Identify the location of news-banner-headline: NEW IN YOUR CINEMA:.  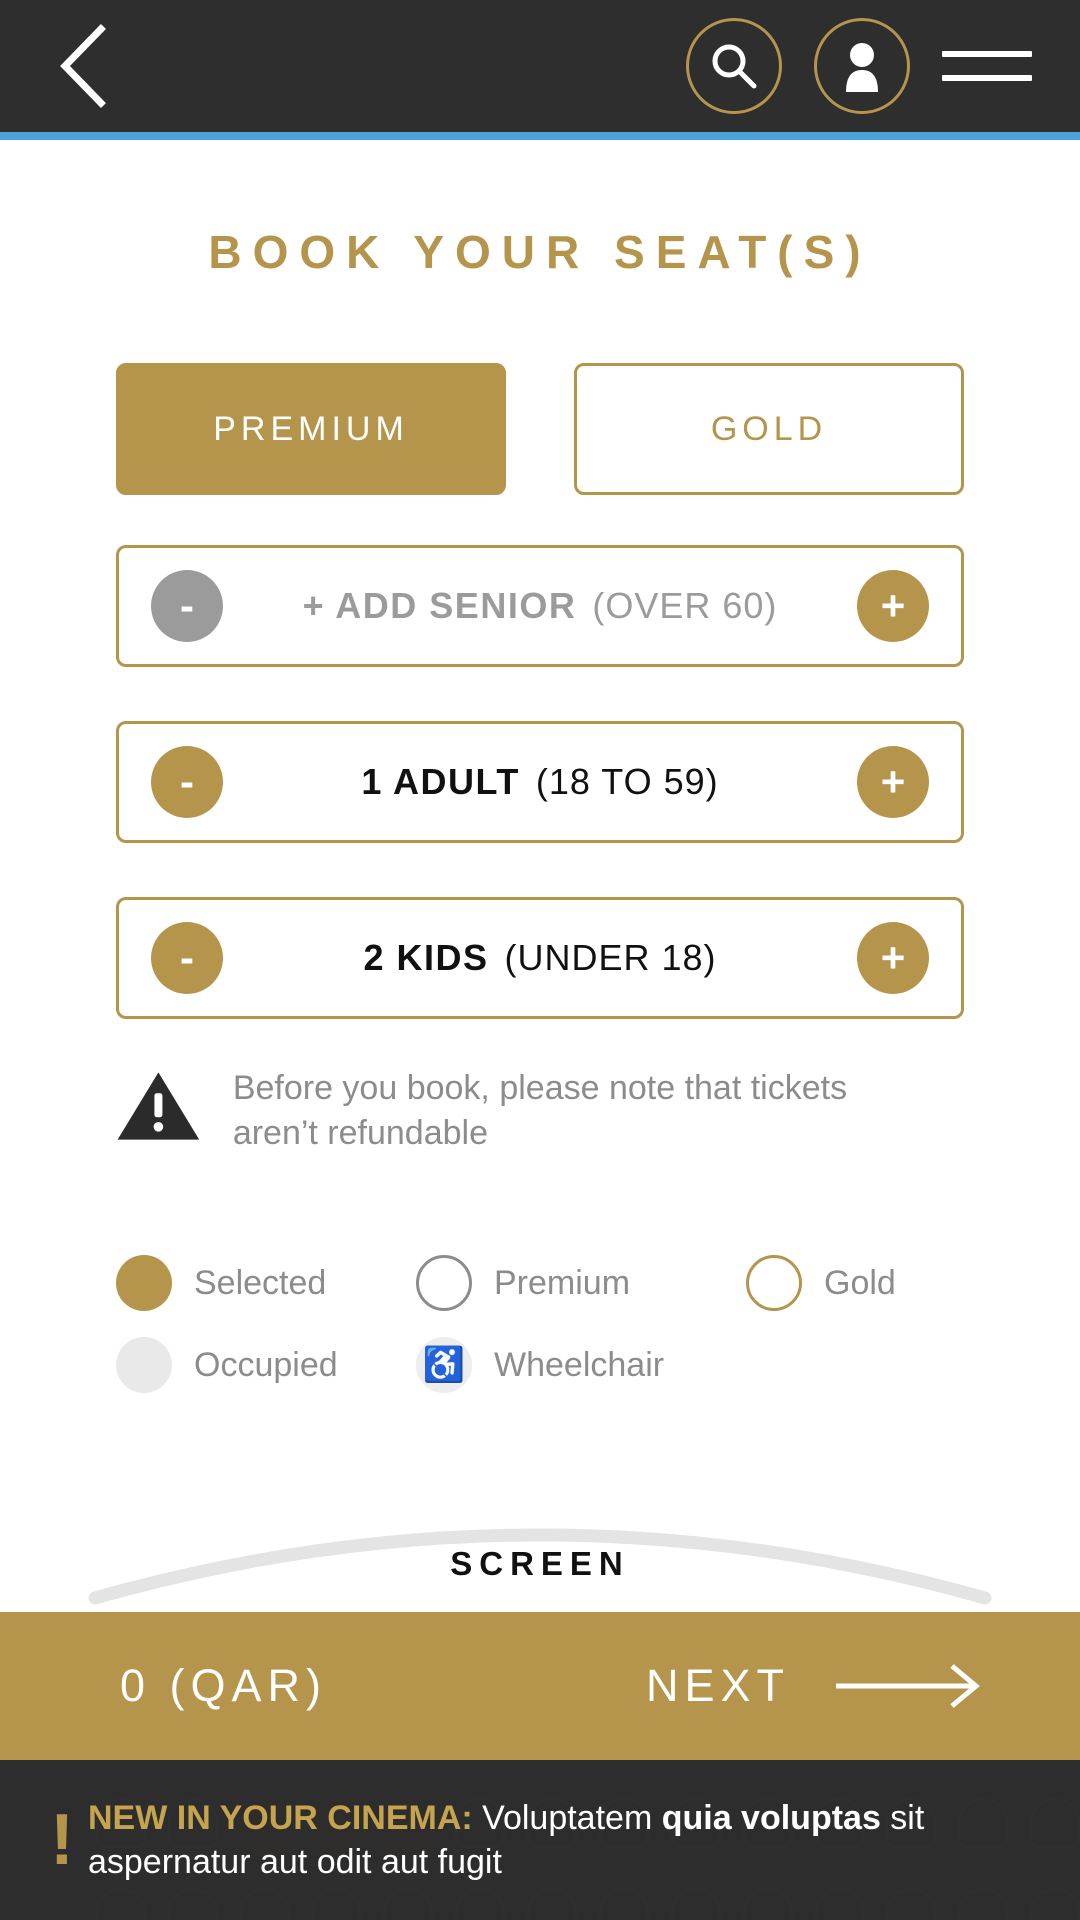
(280, 1817).